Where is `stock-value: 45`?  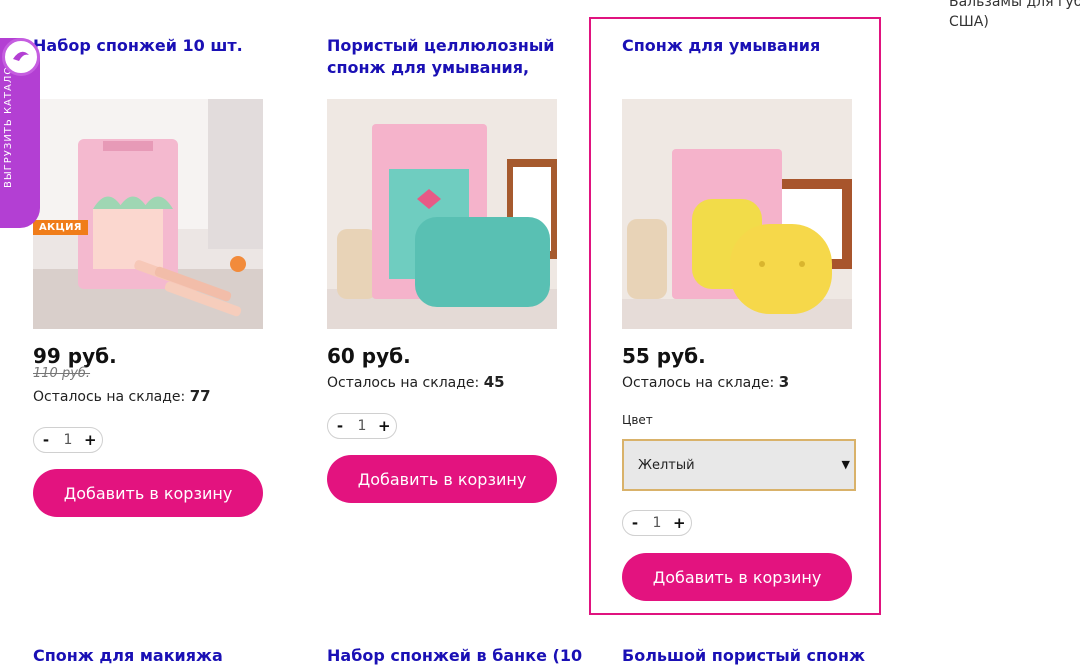
stock-value: 45 is located at coordinates (494, 382).